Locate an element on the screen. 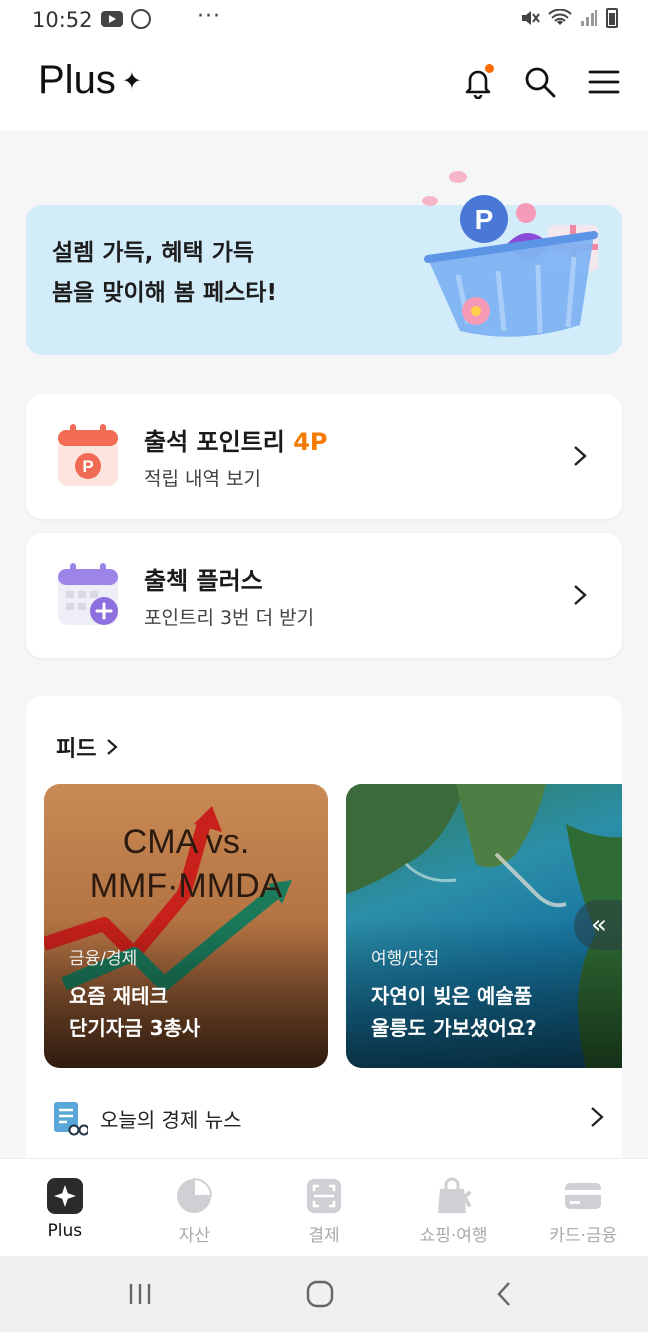  tab-shopping-travel: 쇼핑·여행 is located at coordinates (454, 1207).